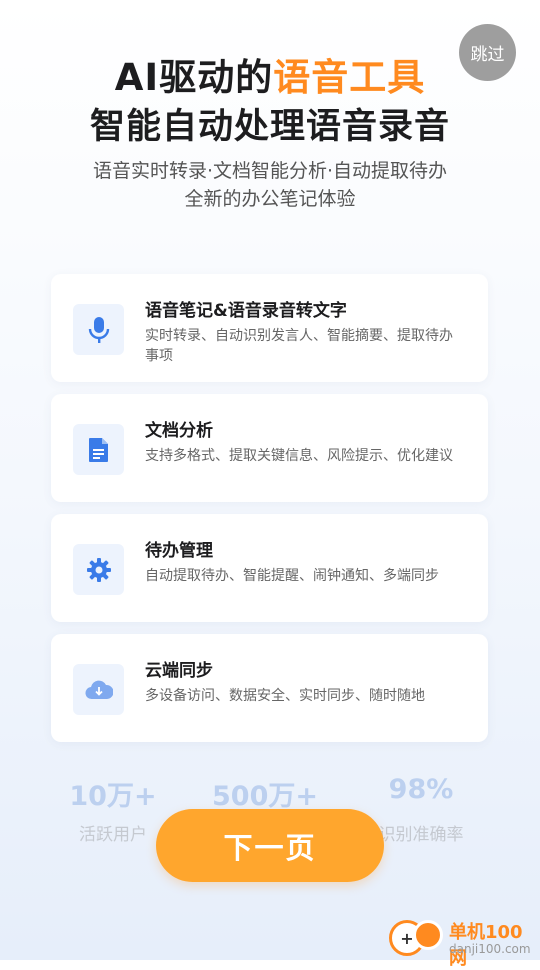 The image size is (540, 970). I want to click on headline-prefix: AI驱动的, so click(194, 77).